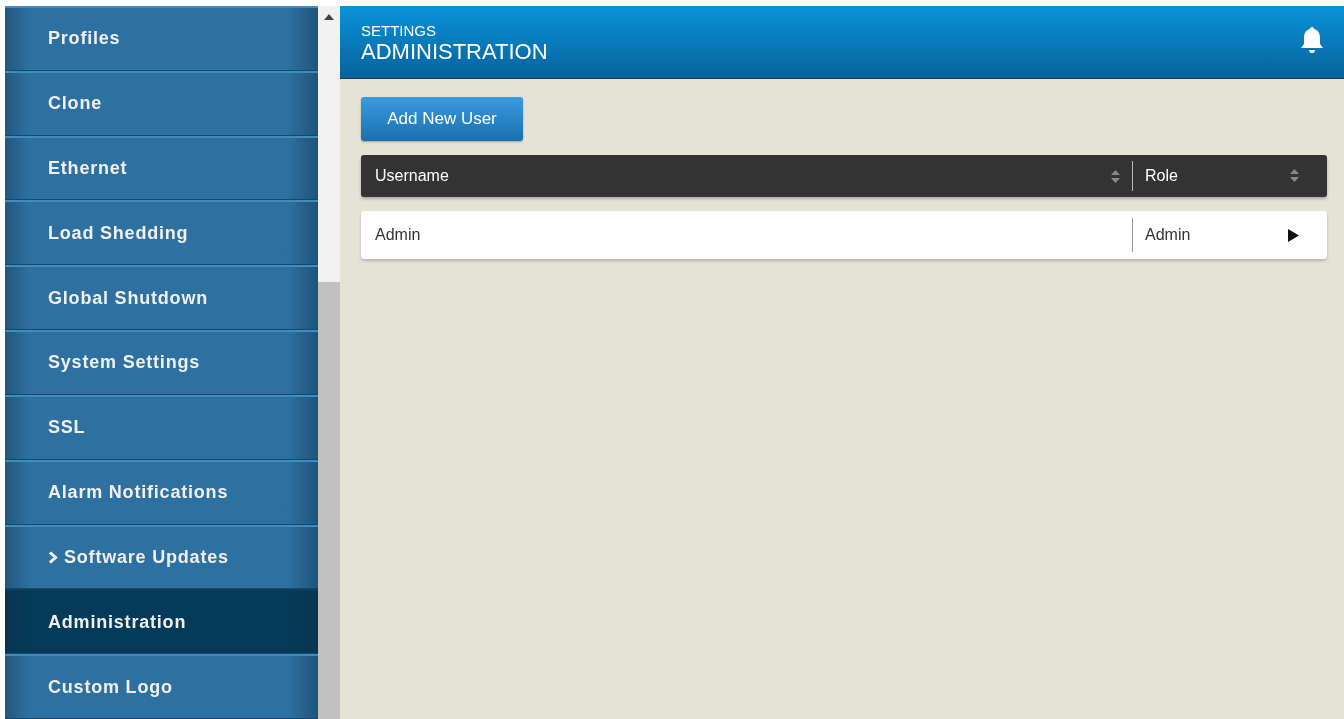 The height and width of the screenshot is (719, 1344). What do you see at coordinates (53, 557) in the screenshot?
I see `chevron-right-icon` at bounding box center [53, 557].